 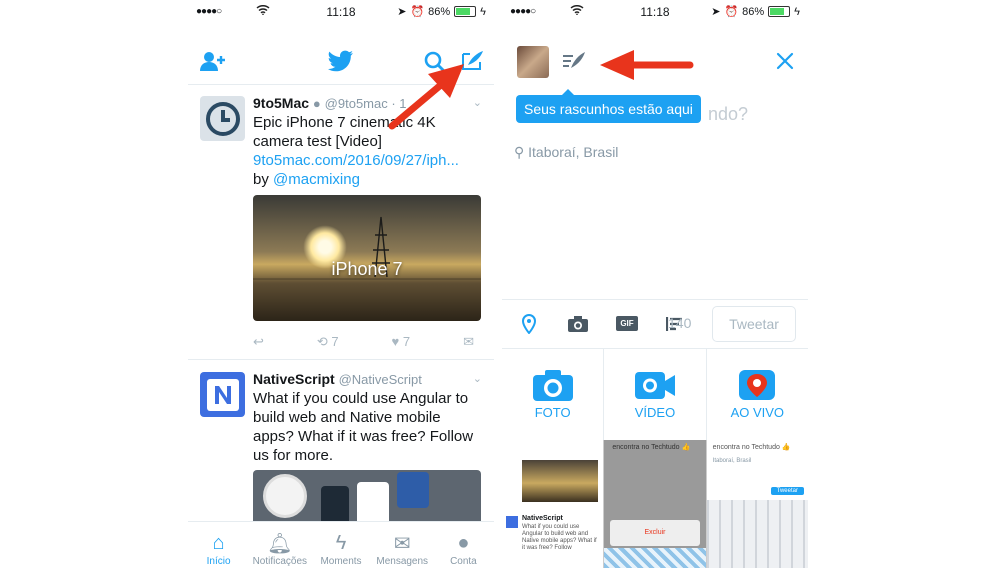 What do you see at coordinates (367, 248) in the screenshot?
I see `power-tower-icon` at bounding box center [367, 248].